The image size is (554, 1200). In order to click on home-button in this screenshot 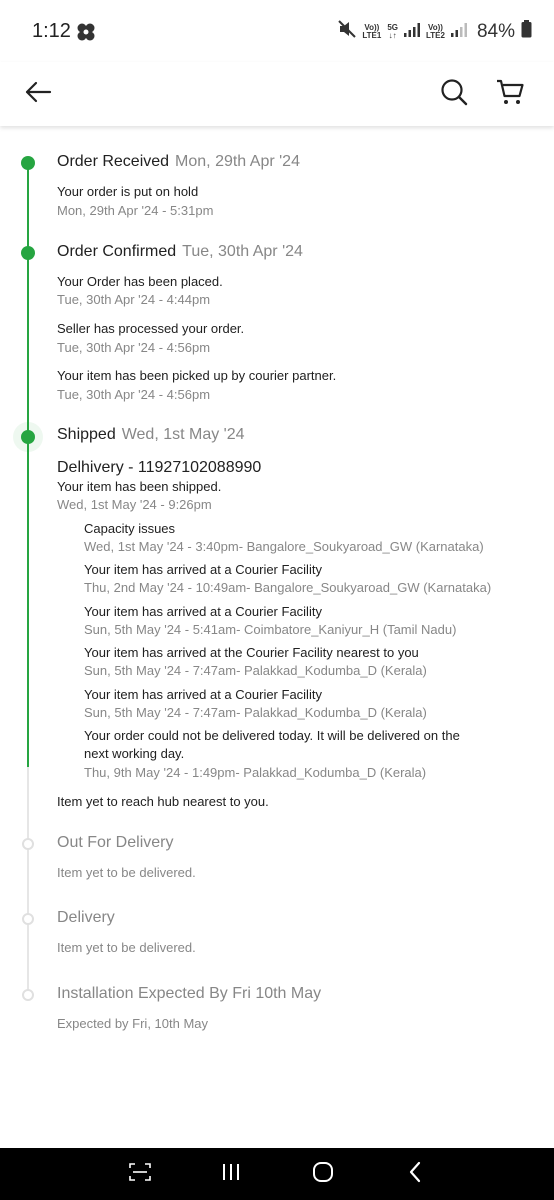, I will do `click(323, 1174)`.